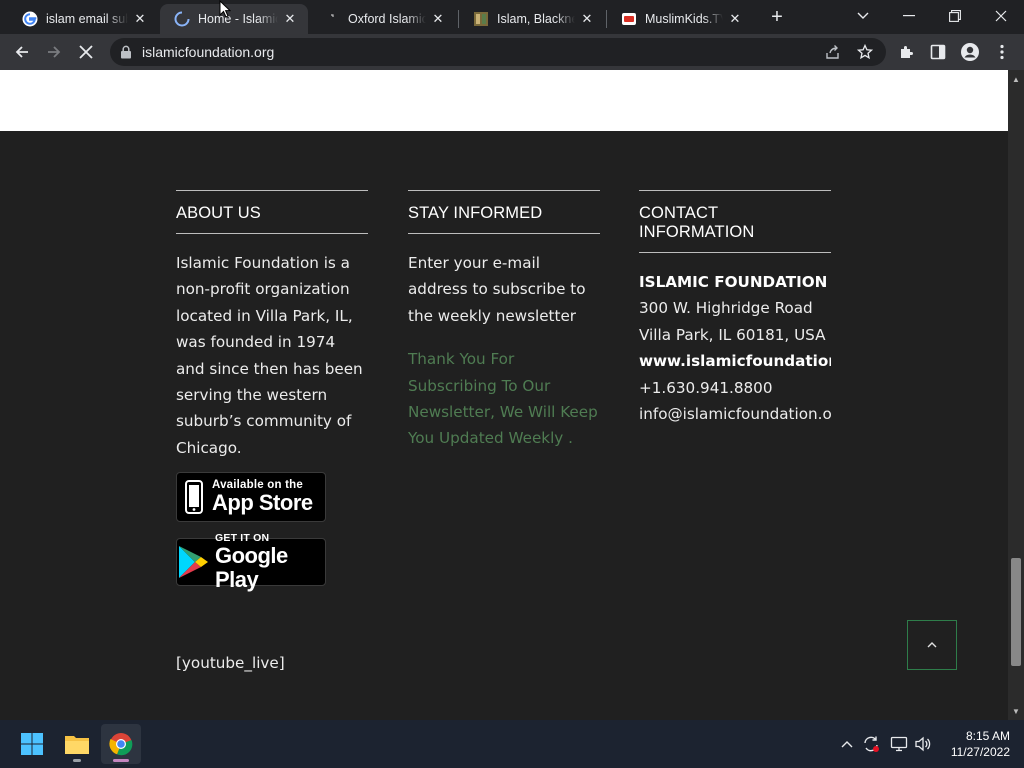 Image resolution: width=1024 pixels, height=768 pixels. Describe the element at coordinates (726, 308) in the screenshot. I see `address-line-1: 300 W. Highridge Road` at that location.